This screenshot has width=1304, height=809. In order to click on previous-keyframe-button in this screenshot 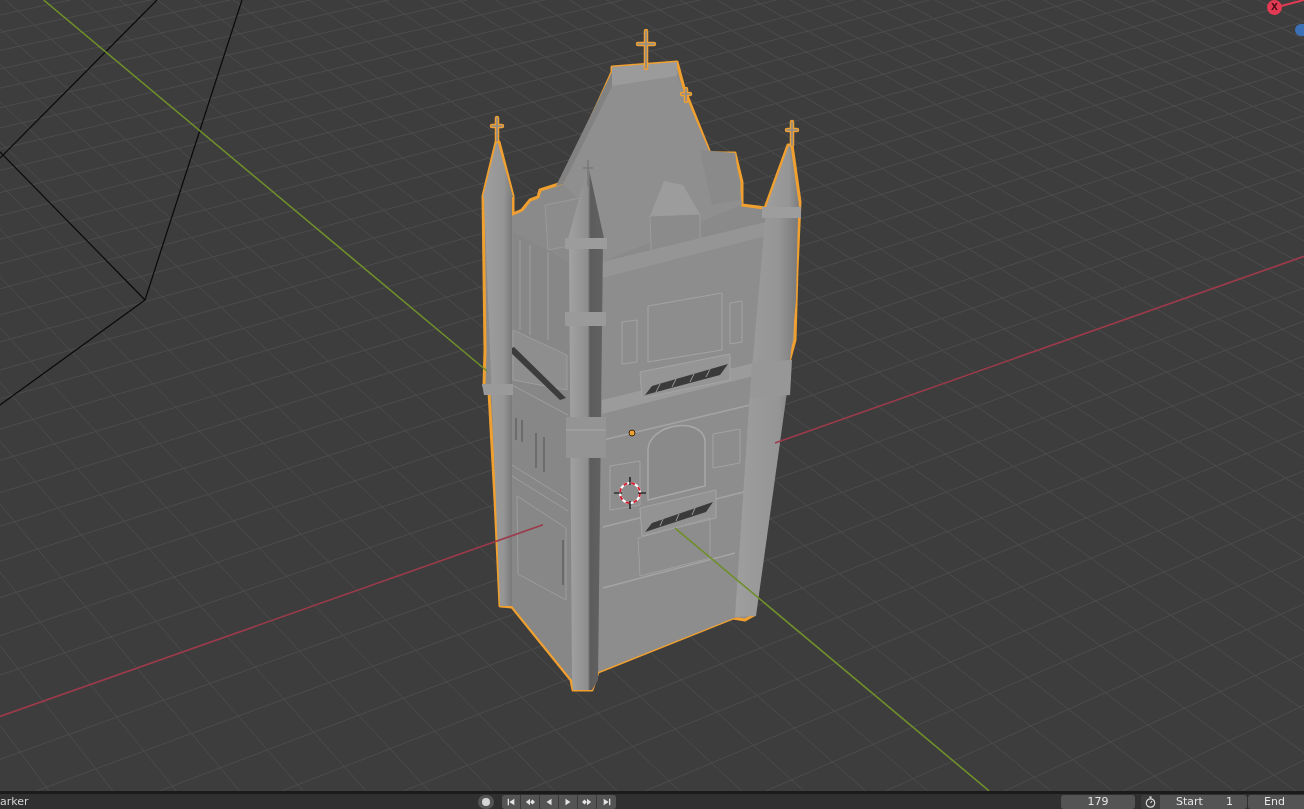, I will do `click(530, 802)`.